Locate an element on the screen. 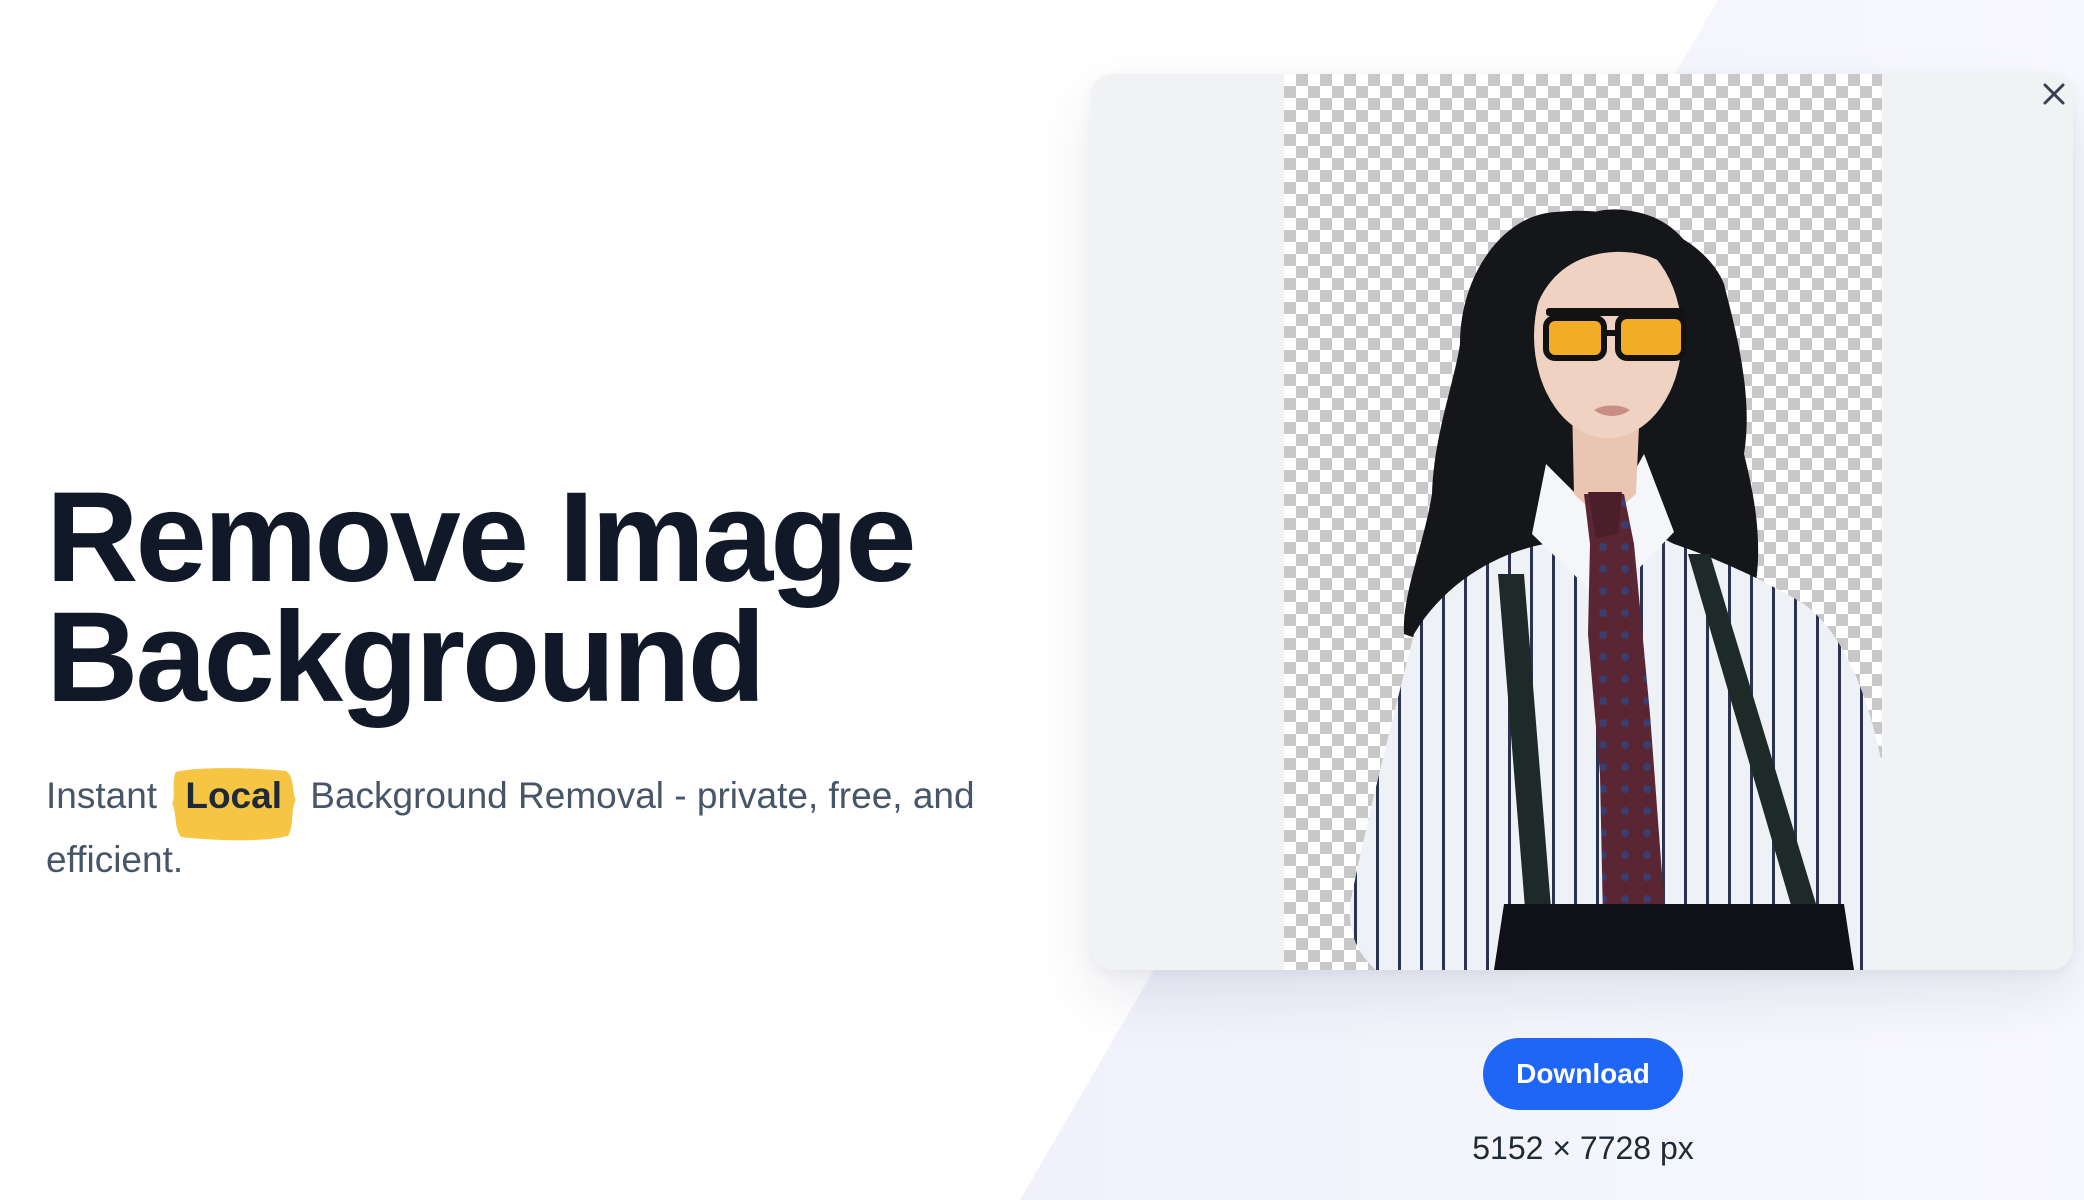  highlight-local: Local is located at coordinates (233, 802).